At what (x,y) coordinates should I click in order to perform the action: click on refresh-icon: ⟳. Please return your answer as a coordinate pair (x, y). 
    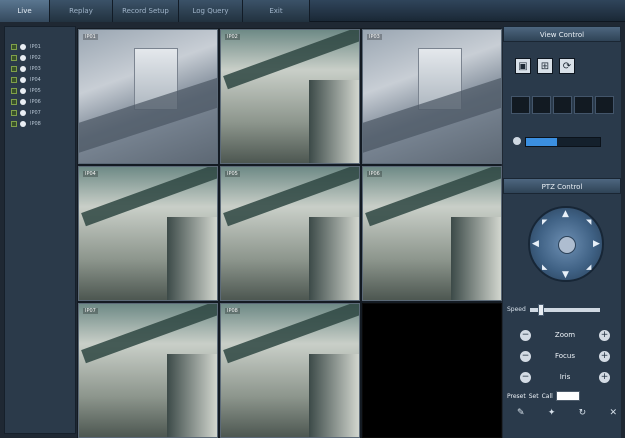
    Looking at the image, I should click on (567, 66).